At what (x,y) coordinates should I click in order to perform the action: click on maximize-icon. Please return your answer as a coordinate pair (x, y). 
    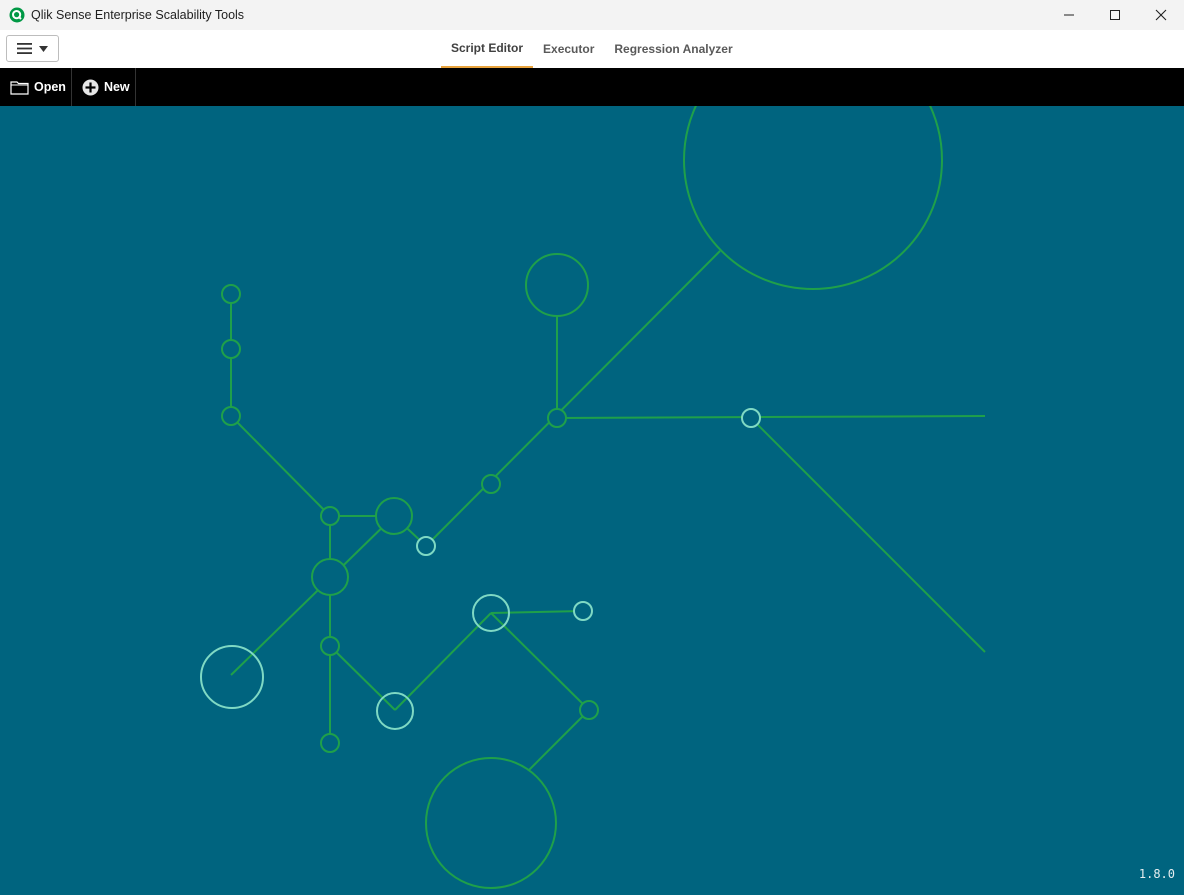
    Looking at the image, I should click on (1115, 15).